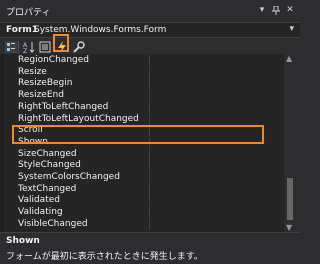 This screenshot has width=320, height=264. Describe the element at coordinates (39, 200) in the screenshot. I see `event-name: Validated` at that location.